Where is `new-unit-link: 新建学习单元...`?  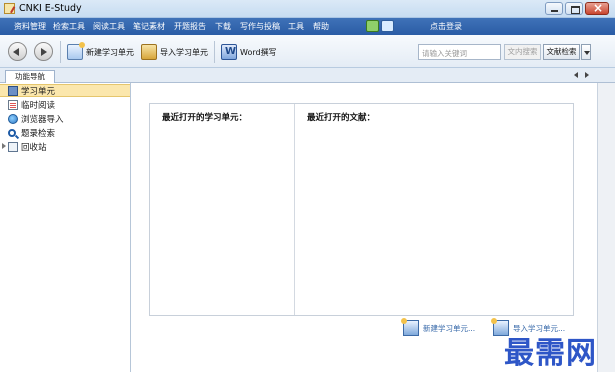
new-unit-link: 新建学习单元... is located at coordinates (438, 327).